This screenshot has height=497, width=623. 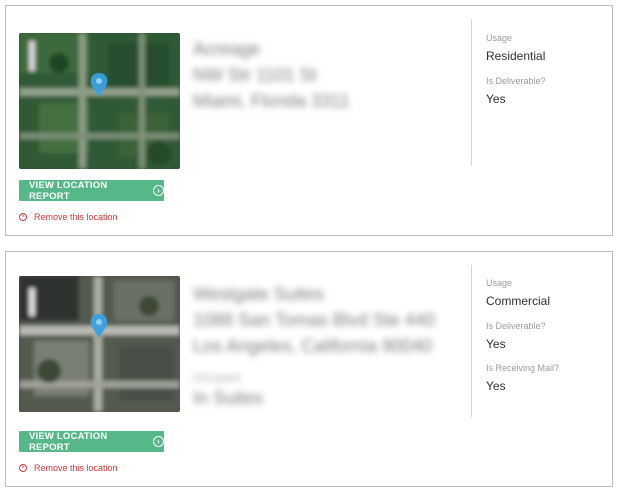 What do you see at coordinates (518, 301) in the screenshot?
I see `usage-value: Commercial` at bounding box center [518, 301].